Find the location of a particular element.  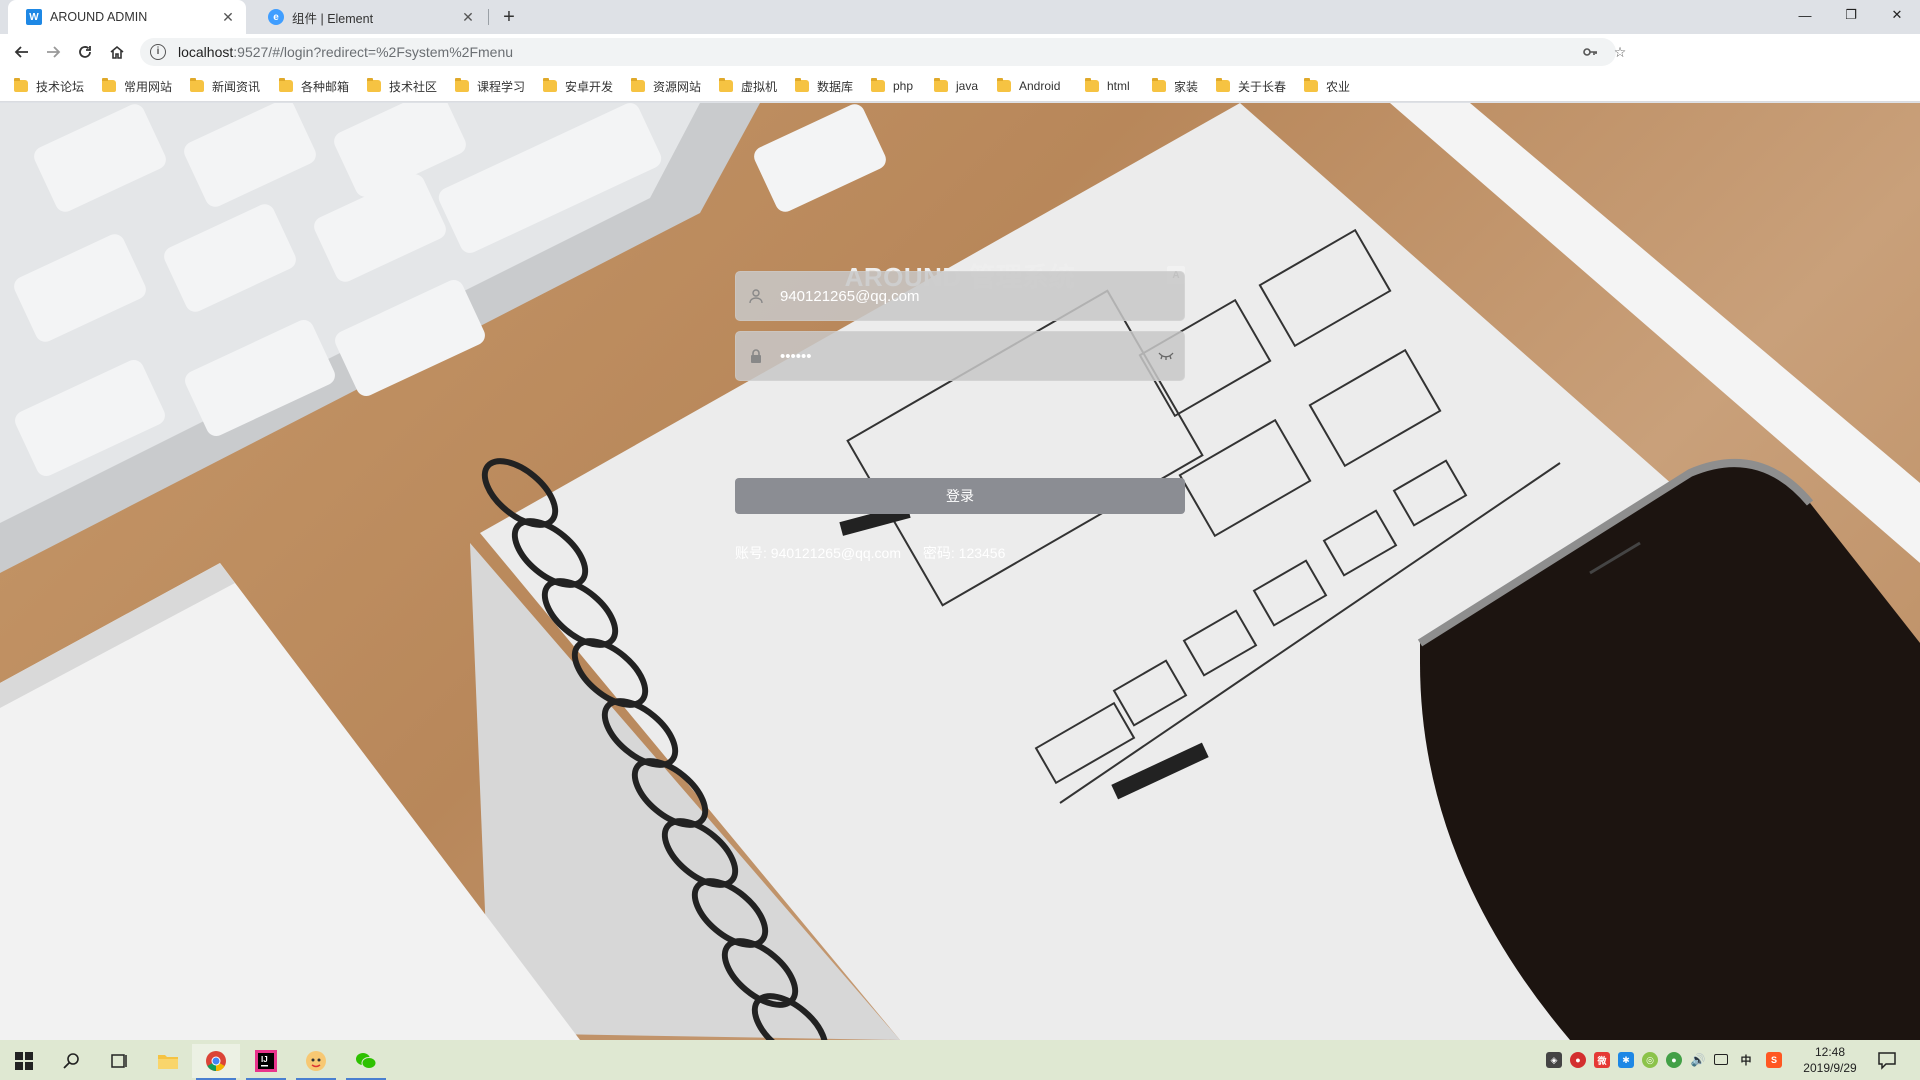

home-button is located at coordinates (117, 52).